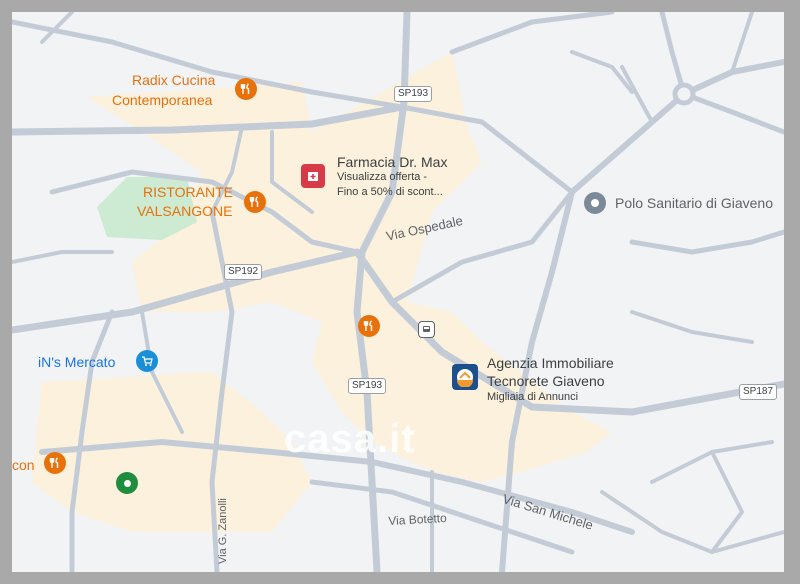  I want to click on poi-radix-label-line1: Radix Cucina, so click(173, 80).